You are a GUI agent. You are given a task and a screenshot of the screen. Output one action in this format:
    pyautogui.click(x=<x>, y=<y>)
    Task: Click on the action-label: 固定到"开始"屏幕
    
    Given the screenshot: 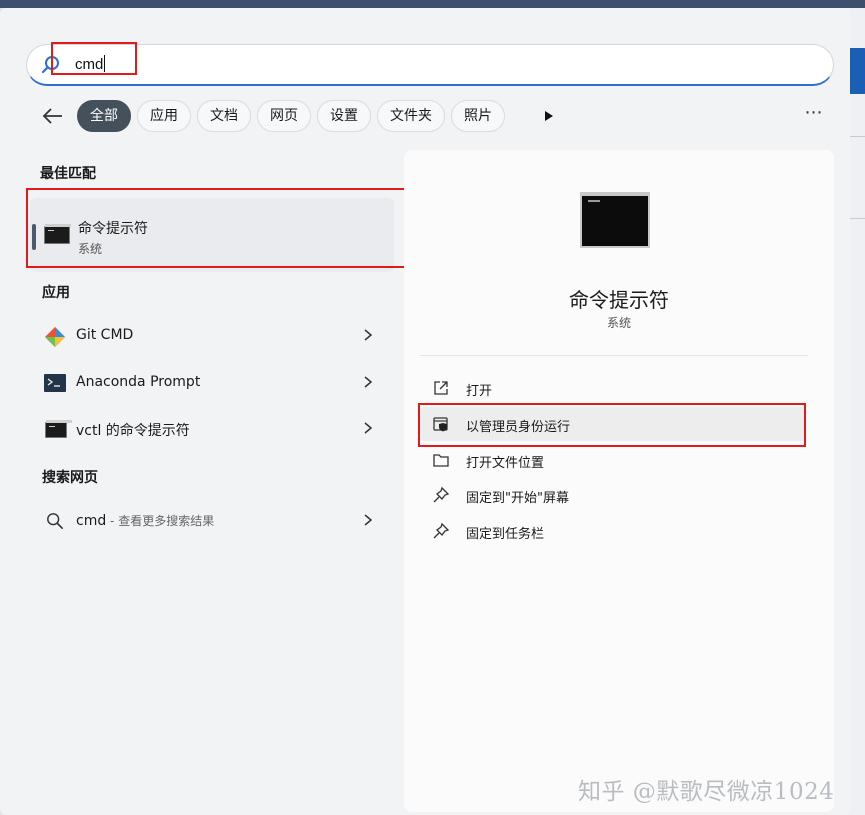 What is the action you would take?
    pyautogui.click(x=517, y=498)
    